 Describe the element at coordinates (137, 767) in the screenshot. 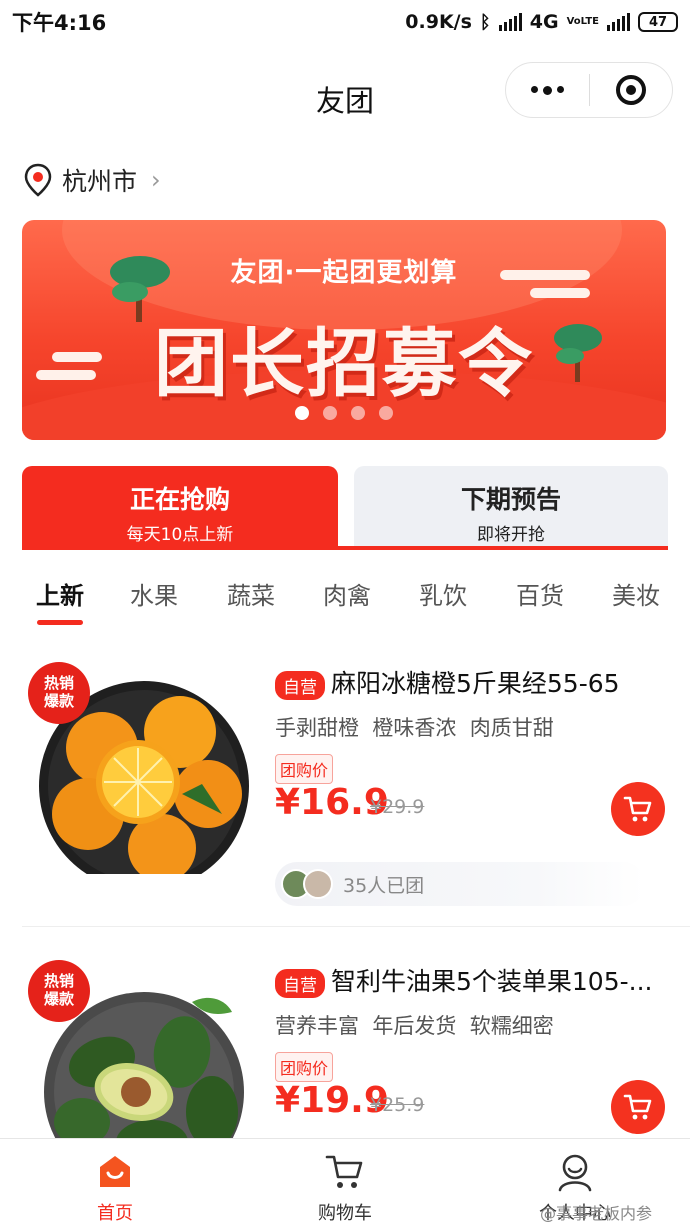

I see `product-image: 热销爆款` at that location.